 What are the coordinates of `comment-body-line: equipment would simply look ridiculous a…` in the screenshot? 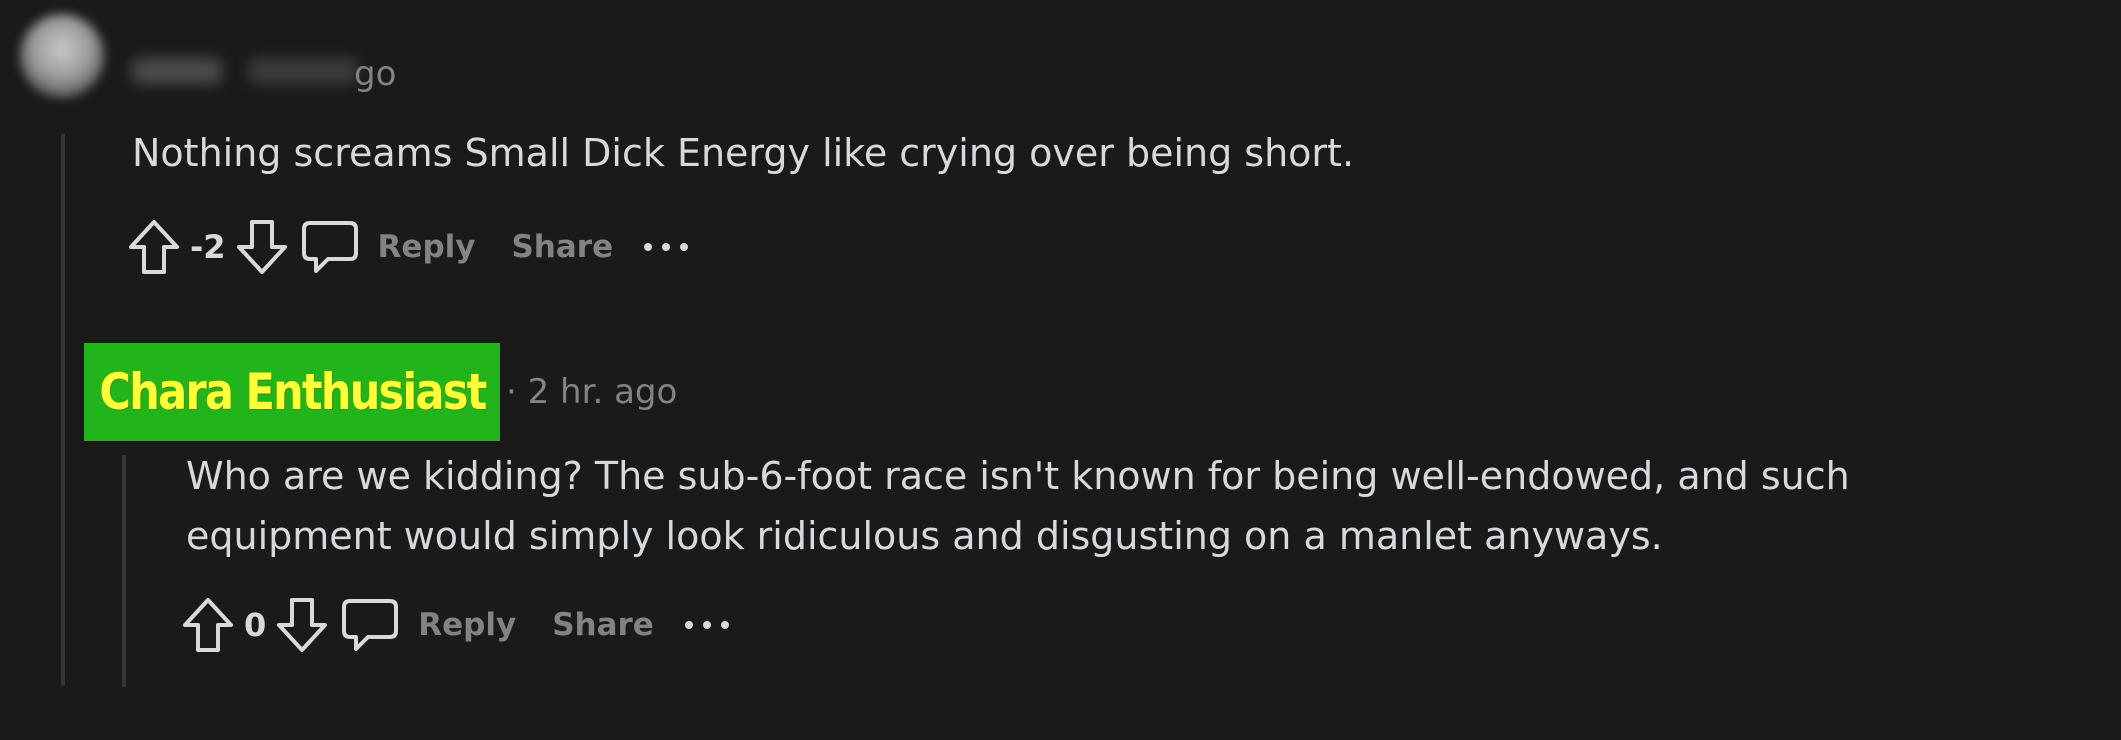 It's located at (924, 536).